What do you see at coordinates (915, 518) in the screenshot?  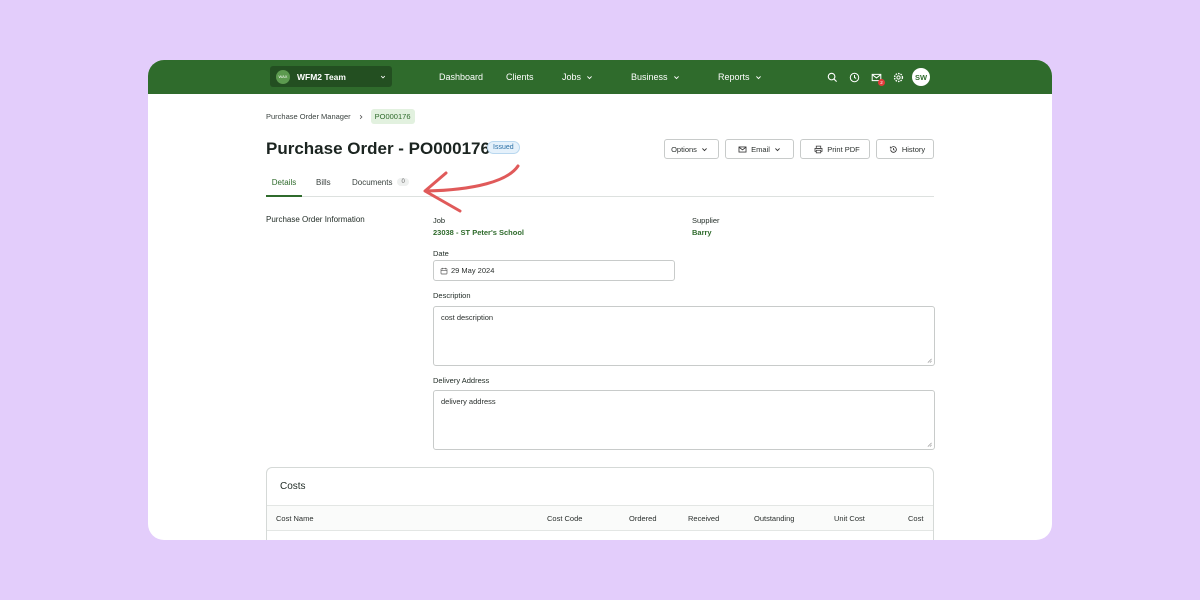 I see `col-cost: Cost` at bounding box center [915, 518].